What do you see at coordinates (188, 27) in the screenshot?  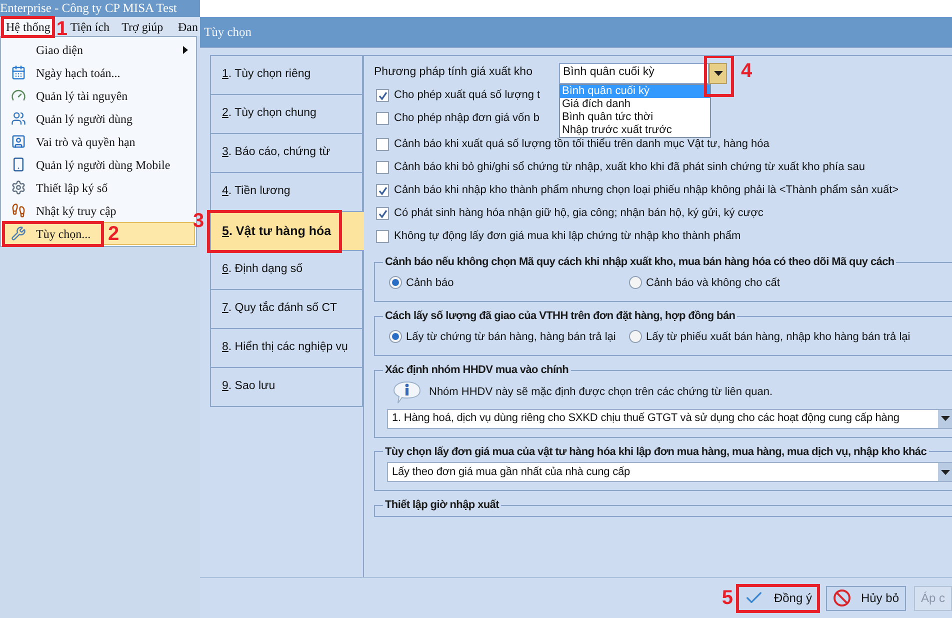 I see `menu-bar-item: Đan` at bounding box center [188, 27].